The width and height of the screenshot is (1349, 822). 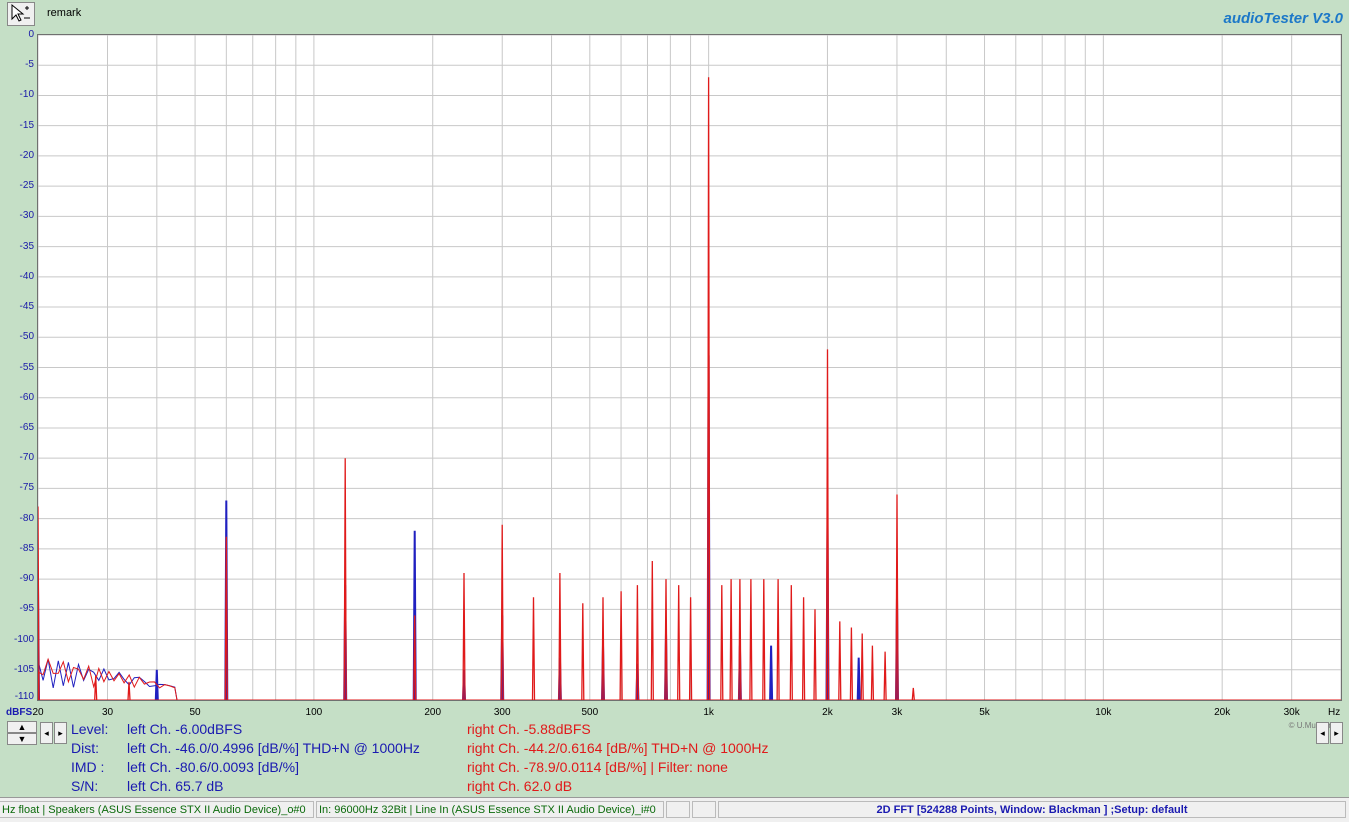 I want to click on remark-label: remark, so click(x=64, y=13).